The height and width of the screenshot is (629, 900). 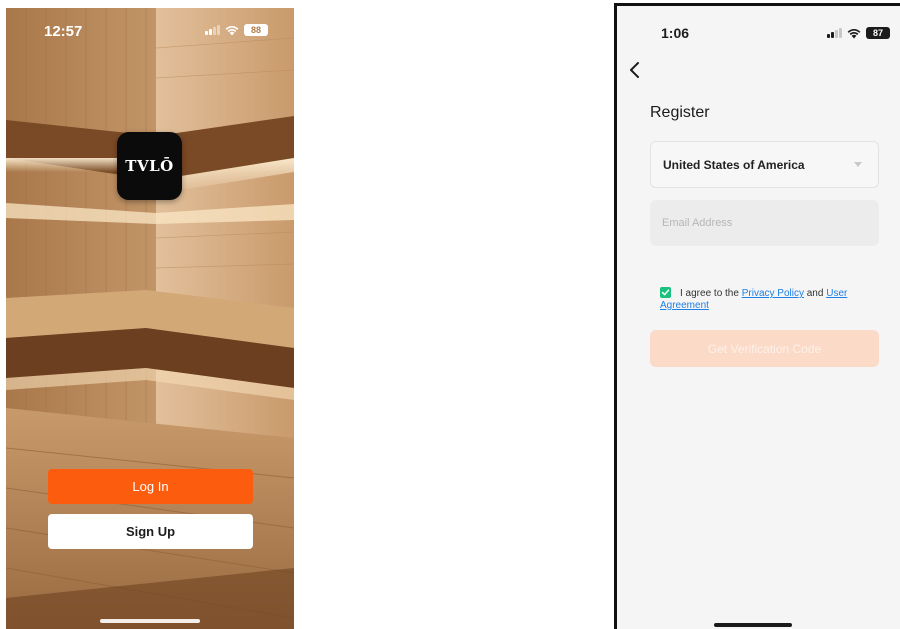 What do you see at coordinates (680, 112) in the screenshot?
I see `page-title: Register` at bounding box center [680, 112].